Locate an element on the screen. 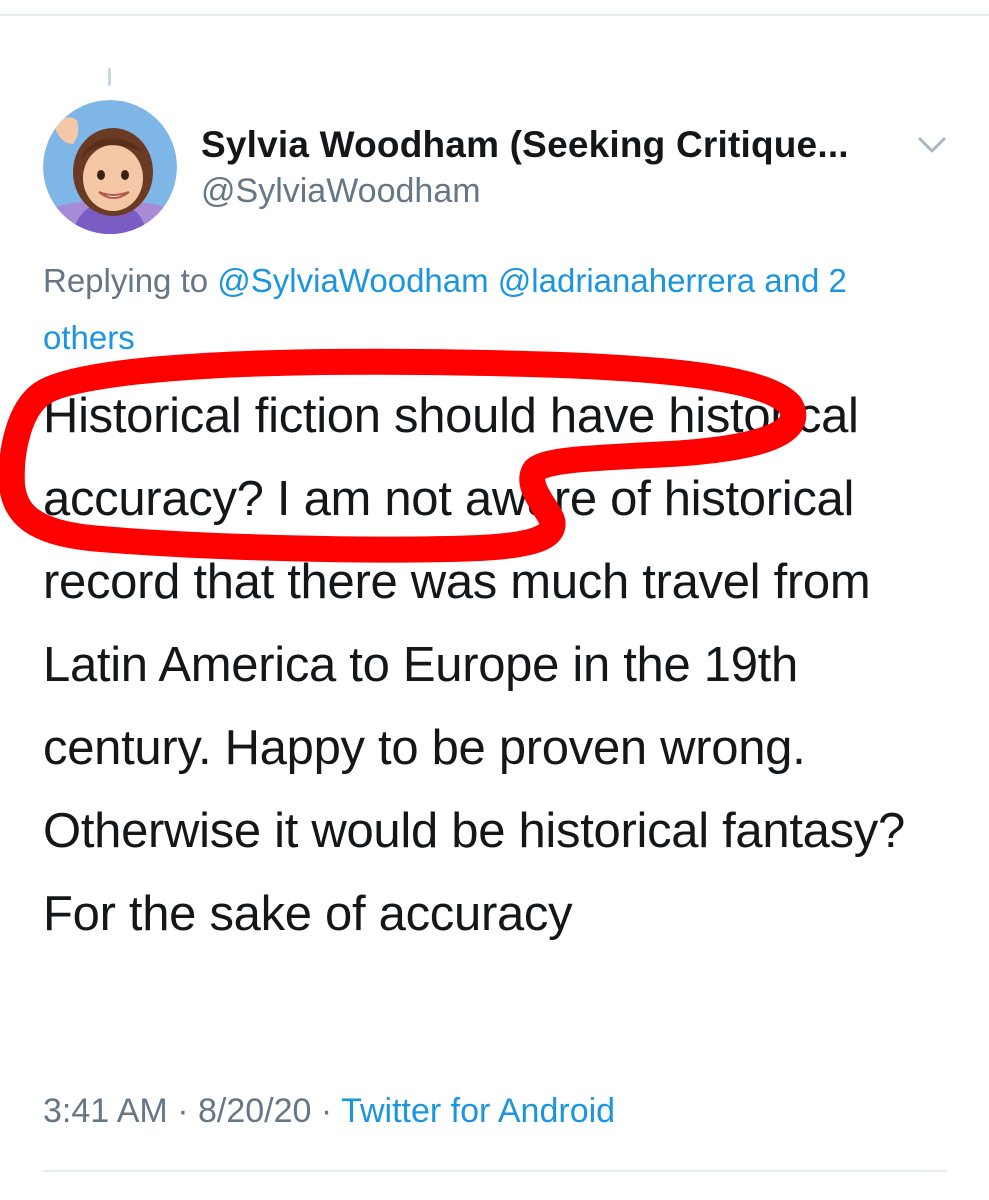 Image resolution: width=989 pixels, height=1200 pixels. tweet-meta: 3:41 AM · 8/20/20 · Twitter for Android is located at coordinates (329, 1111).